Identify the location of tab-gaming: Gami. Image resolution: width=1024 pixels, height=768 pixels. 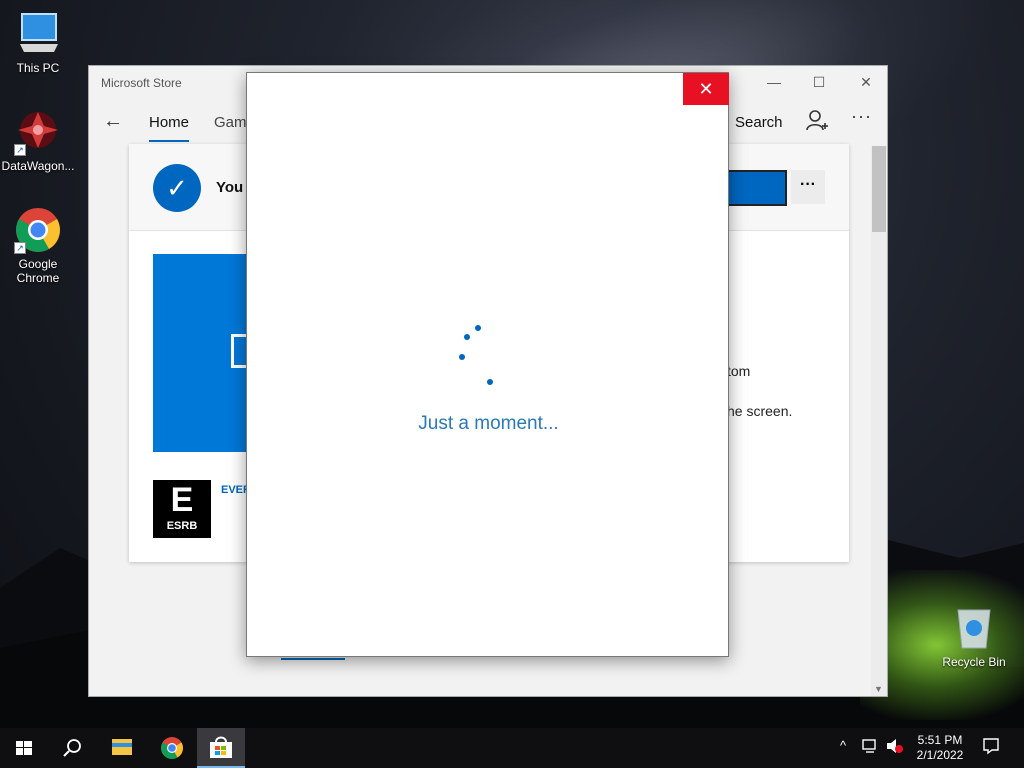
(232, 122).